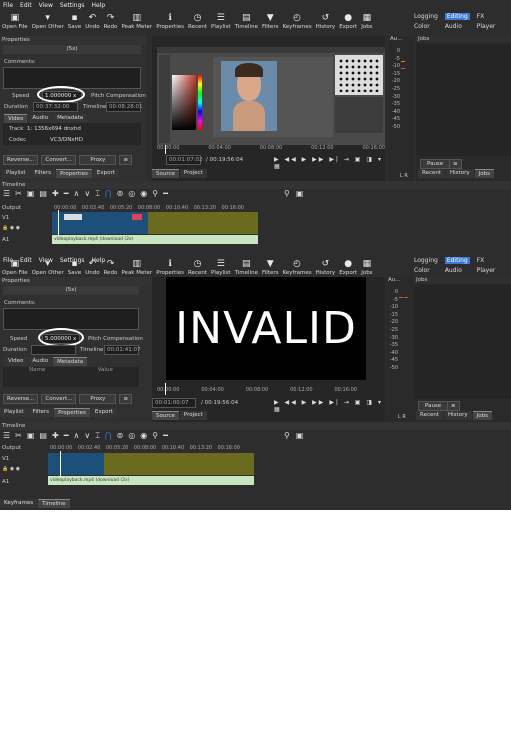 The image size is (511, 750). What do you see at coordinates (55, 107) in the screenshot?
I see `duration-field: 00:37:32:00` at bounding box center [55, 107].